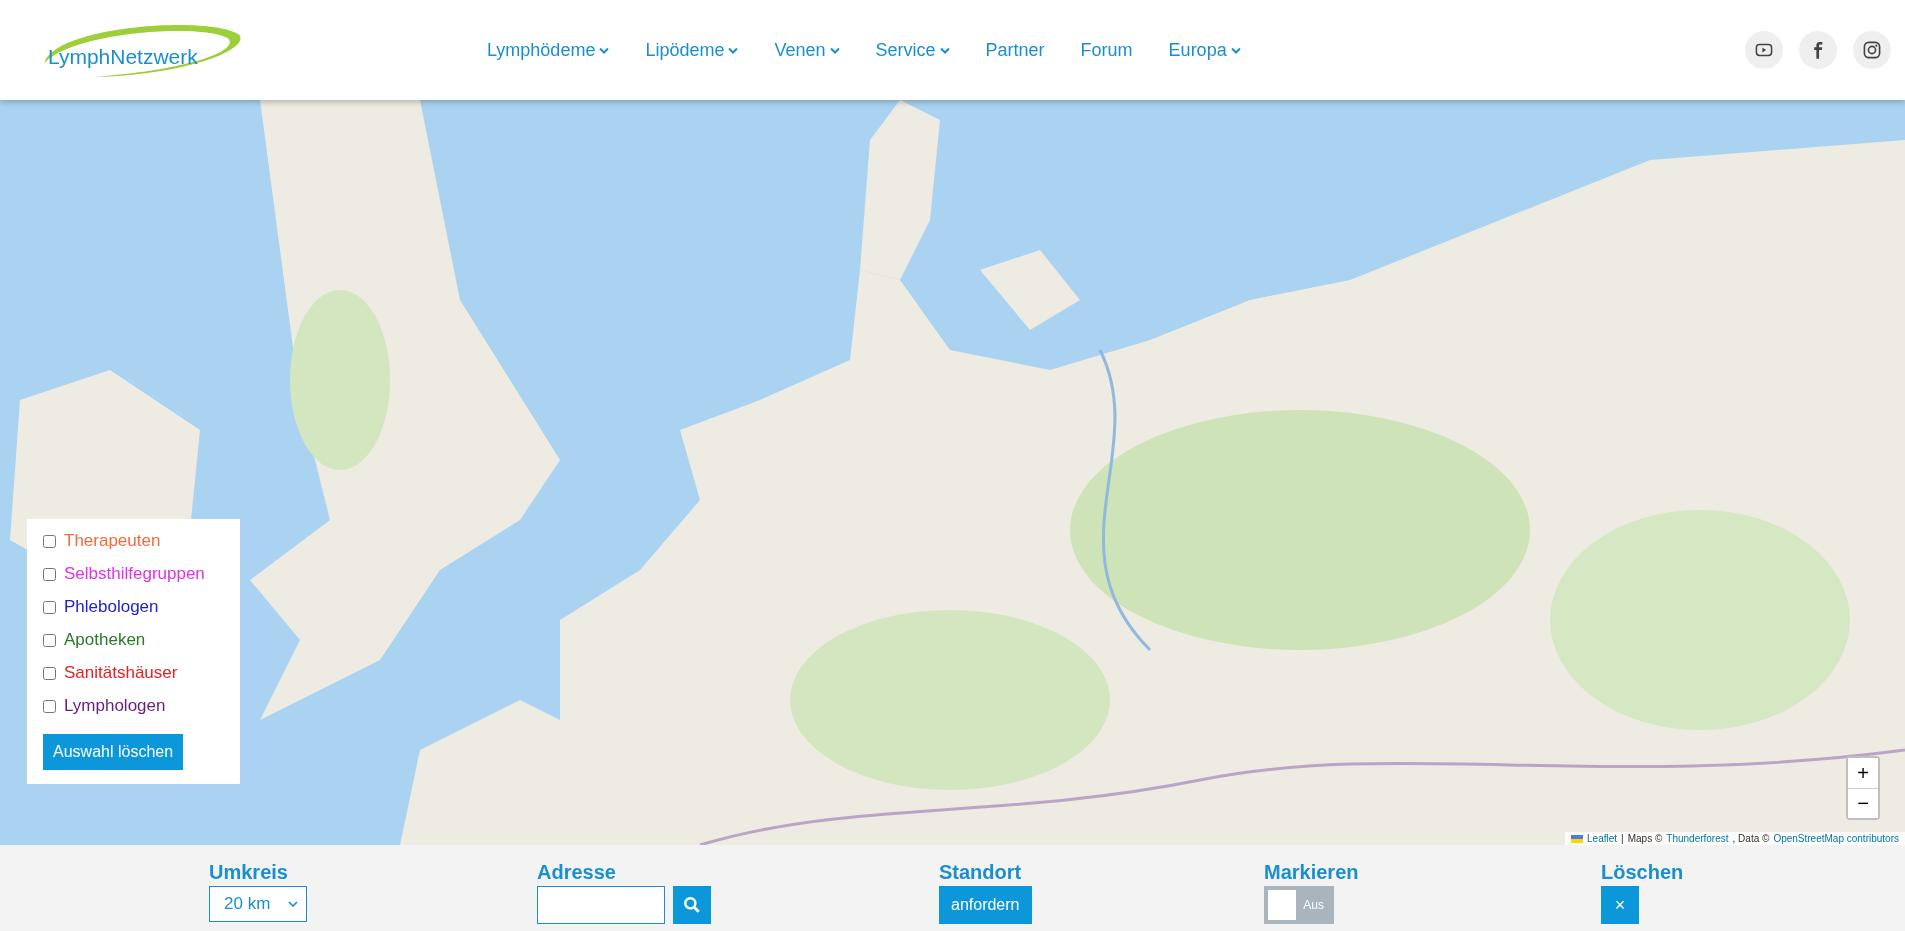  What do you see at coordinates (111, 607) in the screenshot?
I see `filter-label: Phlebologen` at bounding box center [111, 607].